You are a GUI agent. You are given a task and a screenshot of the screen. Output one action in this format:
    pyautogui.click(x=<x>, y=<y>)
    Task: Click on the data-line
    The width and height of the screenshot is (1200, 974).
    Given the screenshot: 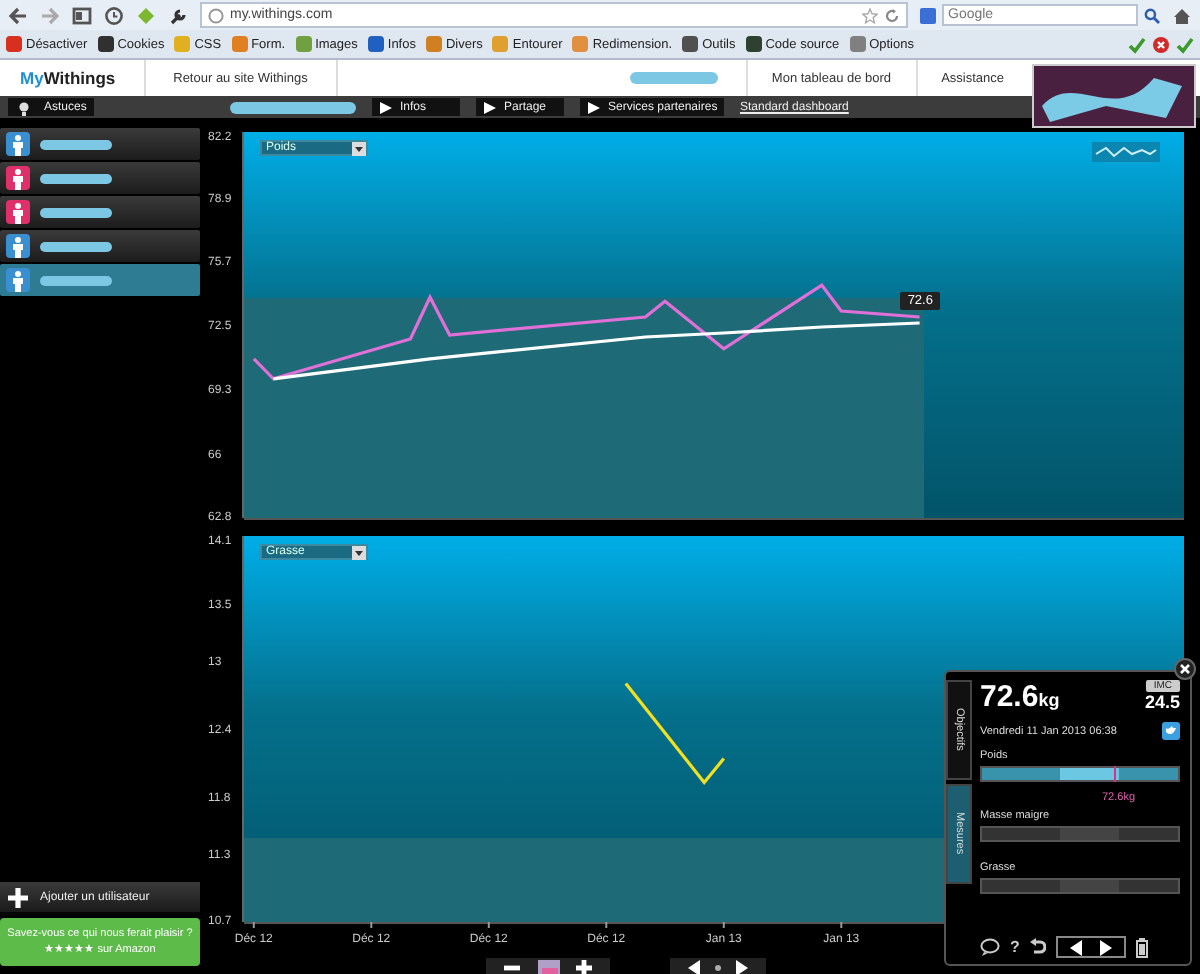 What is the action you would take?
    pyautogui.click(x=675, y=733)
    